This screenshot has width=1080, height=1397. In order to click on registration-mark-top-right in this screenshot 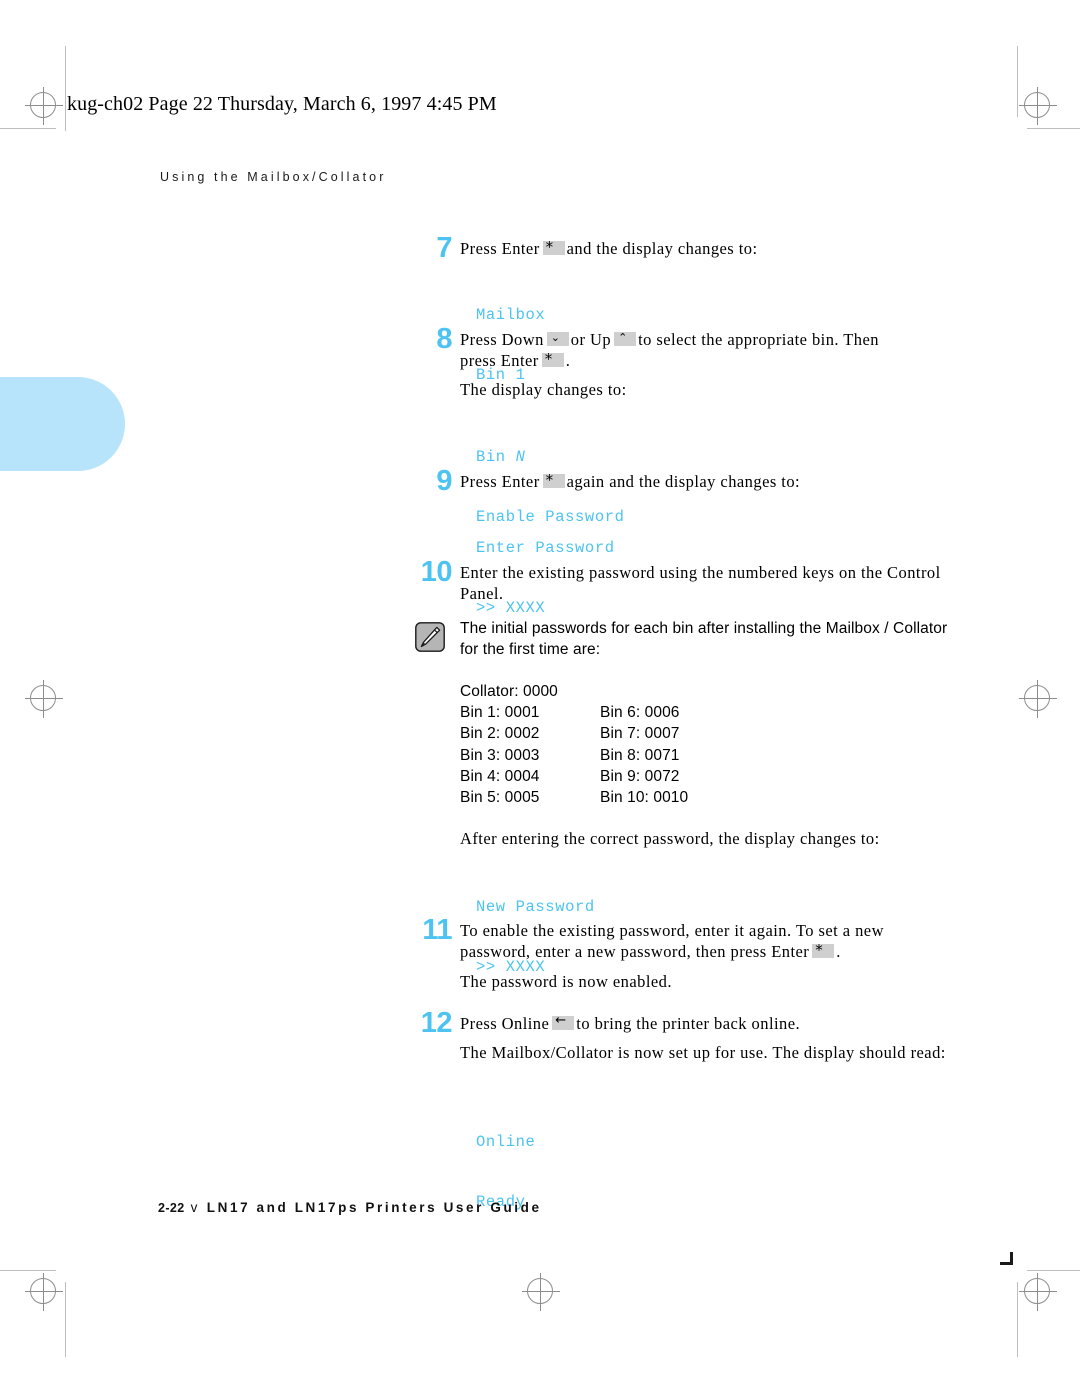, I will do `click(1038, 106)`.